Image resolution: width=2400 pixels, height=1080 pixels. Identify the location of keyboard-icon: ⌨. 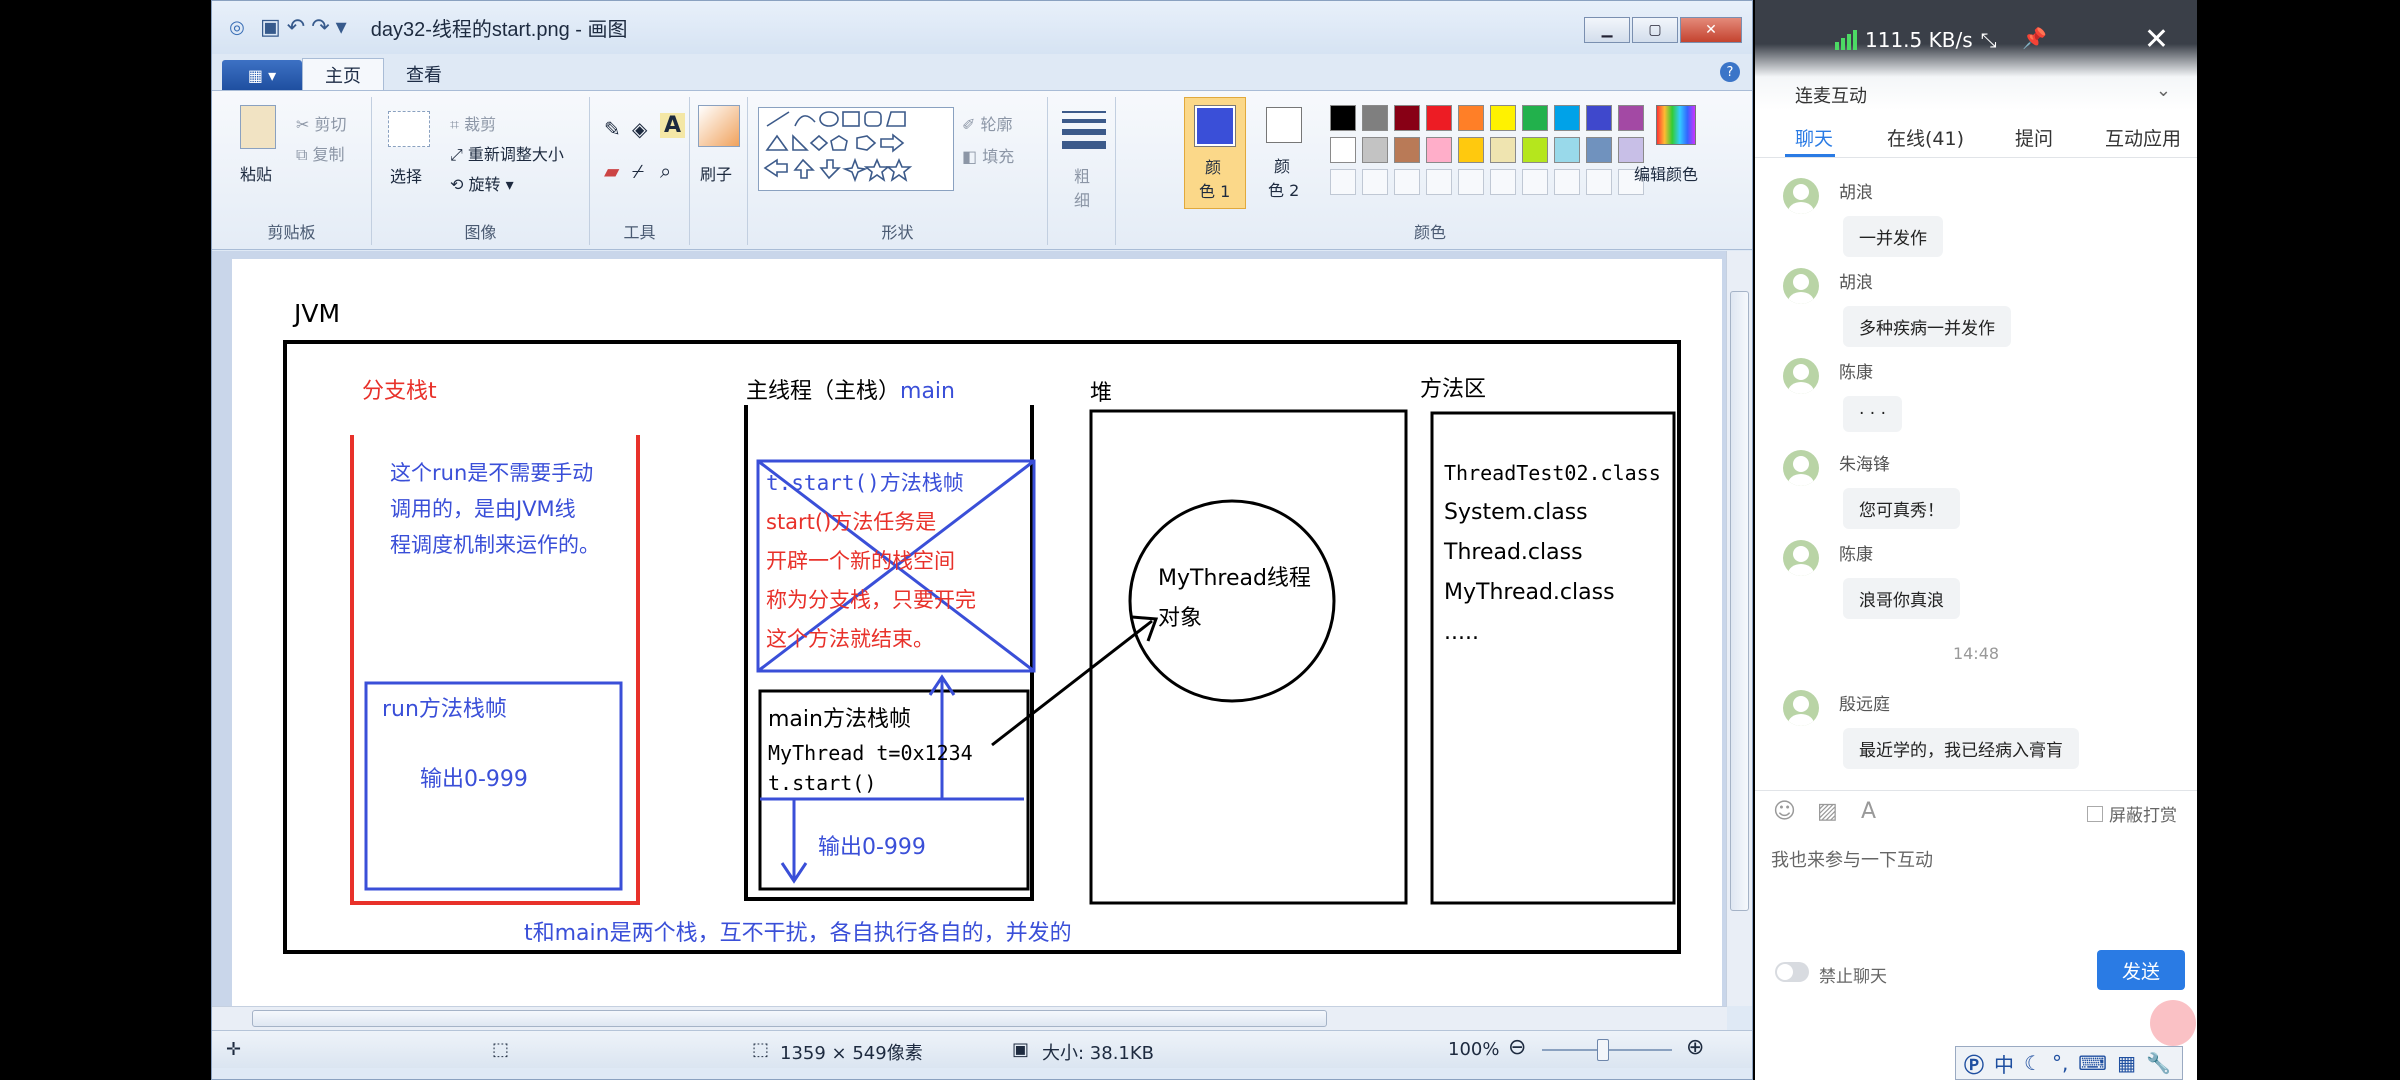
(2092, 1063).